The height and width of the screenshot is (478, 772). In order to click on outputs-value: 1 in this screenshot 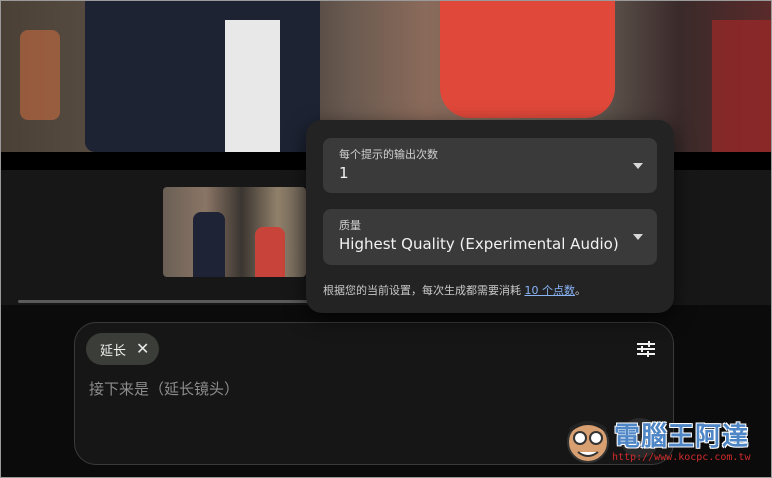, I will do `click(344, 173)`.